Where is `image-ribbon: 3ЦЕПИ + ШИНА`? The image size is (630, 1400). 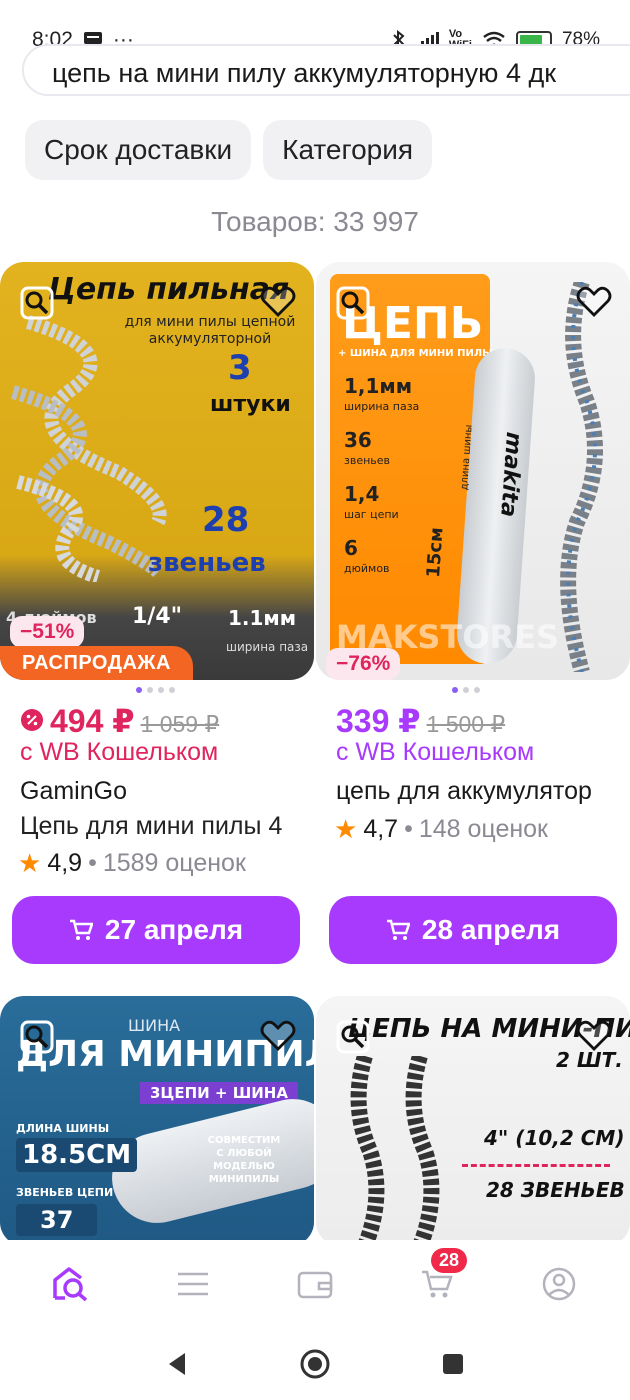
image-ribbon: 3ЦЕПИ + ШИНА is located at coordinates (219, 1093).